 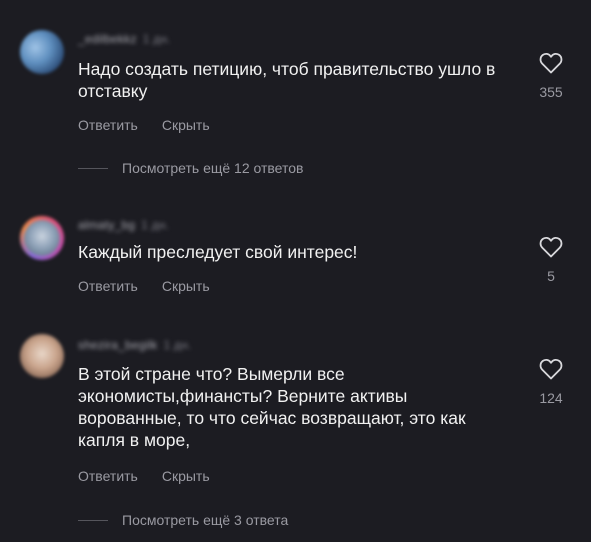 I want to click on comment-text: Каждый преследует свой интерес!, so click(x=218, y=252).